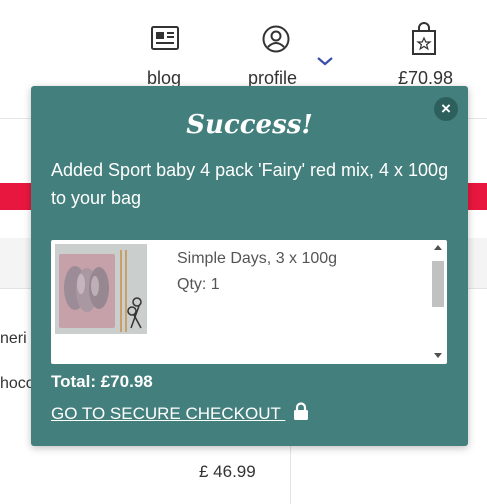 This screenshot has width=487, height=504. I want to click on newspaper-icon, so click(165, 38).